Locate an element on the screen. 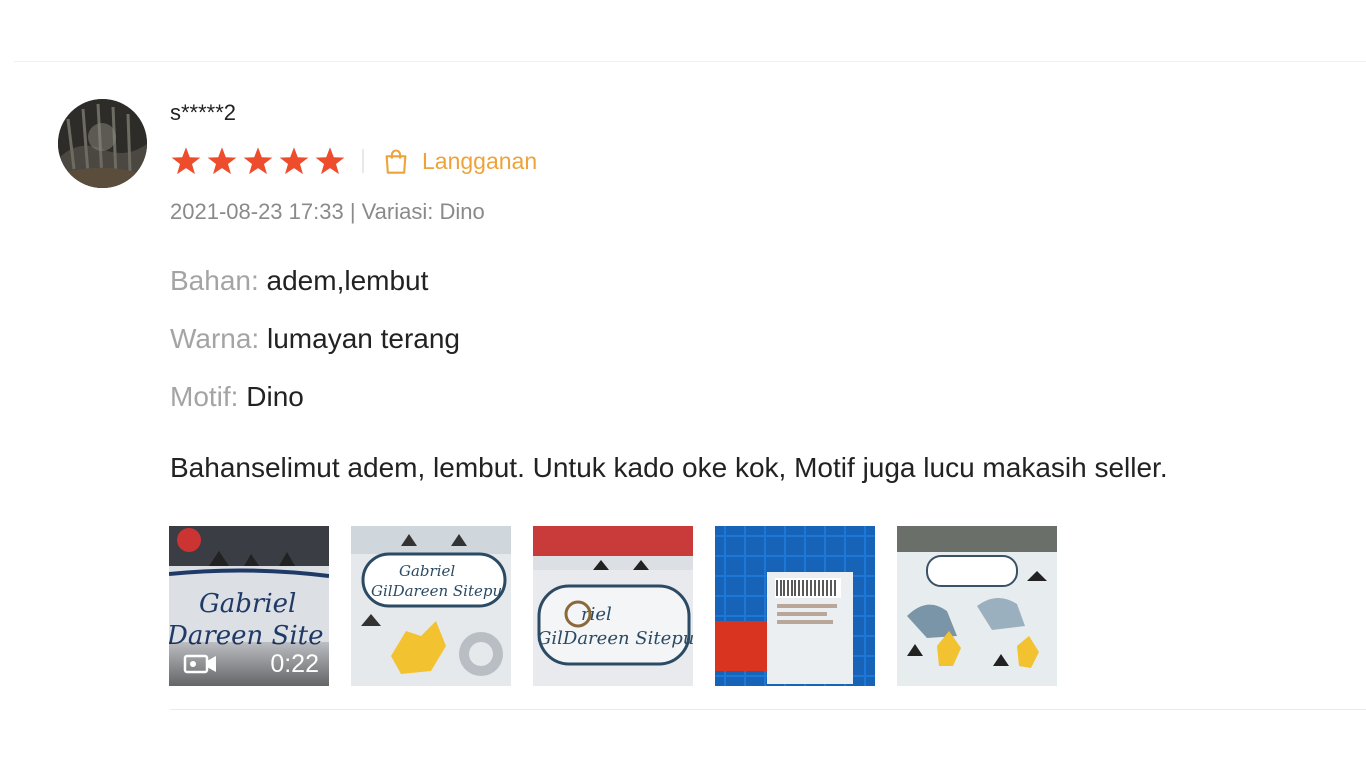 The width and height of the screenshot is (1366, 768). attribute-warna: Warna: lumayan terang is located at coordinates (315, 339).